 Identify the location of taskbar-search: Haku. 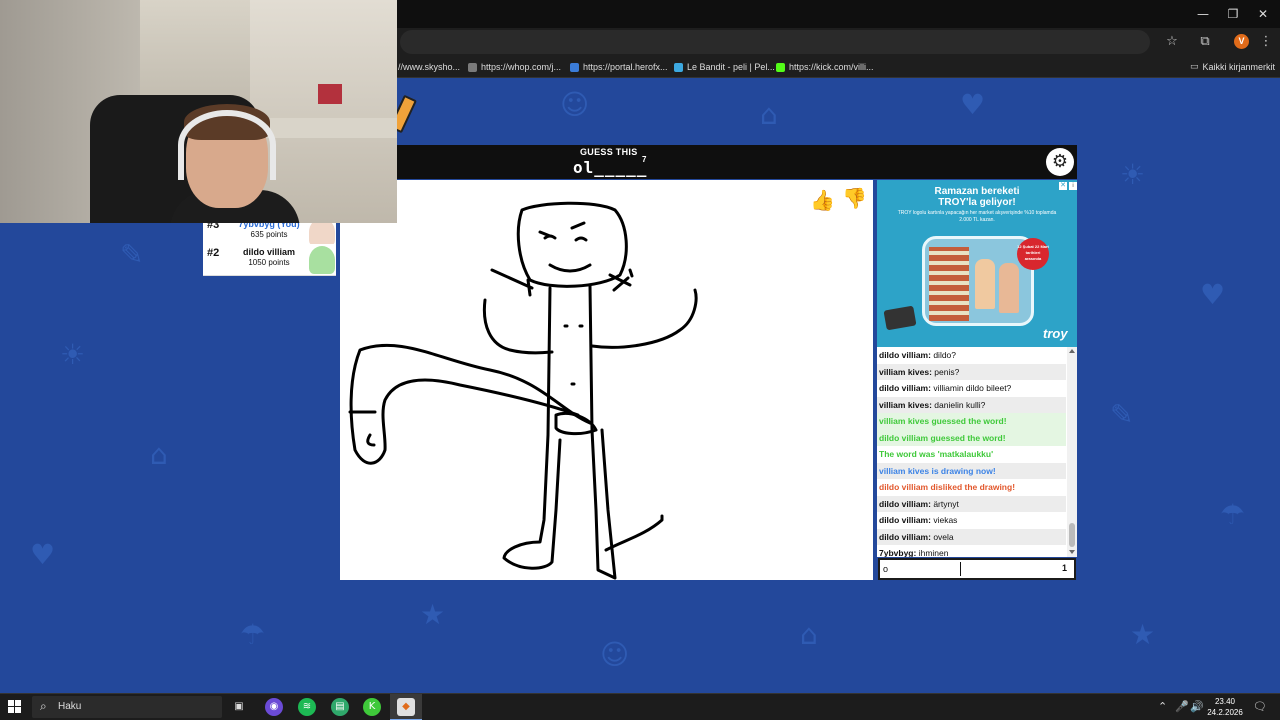
(127, 707).